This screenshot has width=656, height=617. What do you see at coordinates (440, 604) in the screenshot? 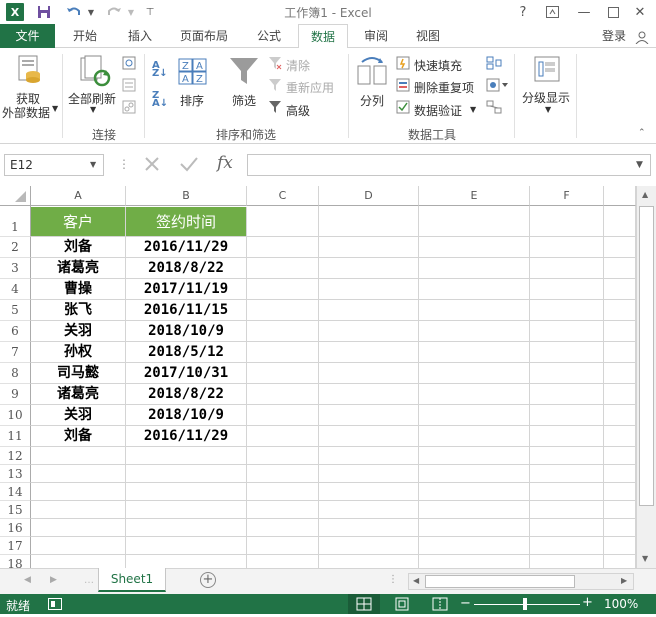
I see `page-break-preview-icon` at bounding box center [440, 604].